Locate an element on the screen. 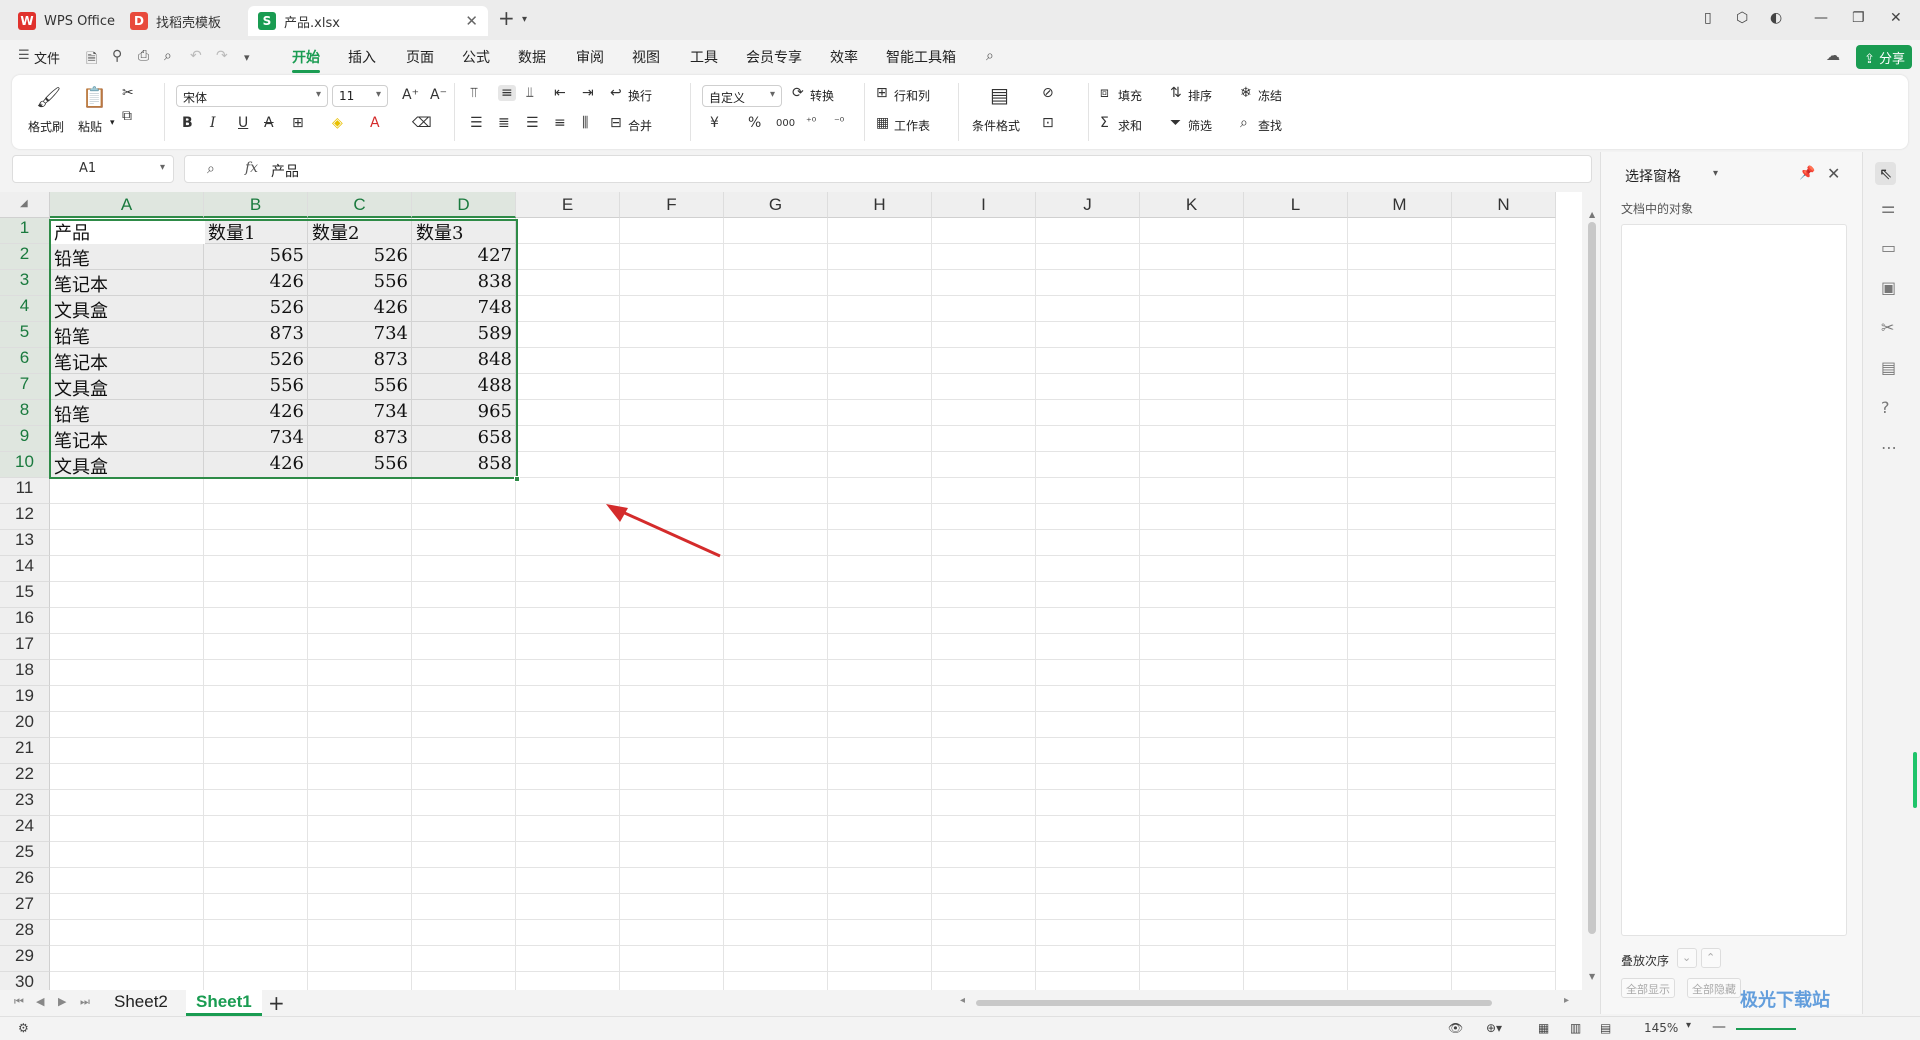 The image size is (1920, 1040). align-left-icon: ☰ is located at coordinates (476, 123).